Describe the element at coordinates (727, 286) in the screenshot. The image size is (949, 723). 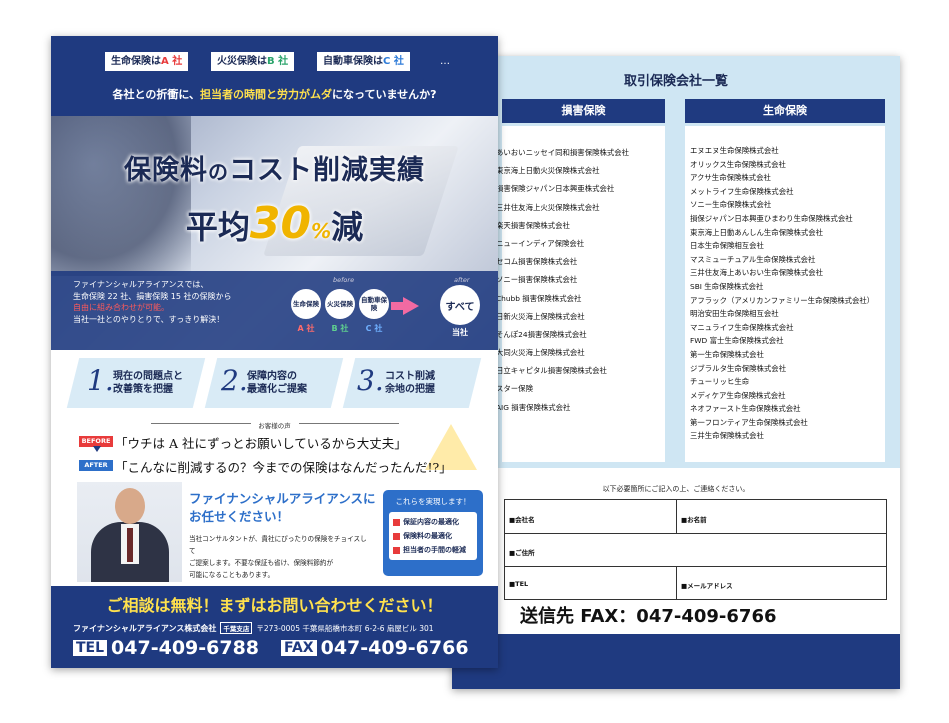
I see `list-item: SBI 生命保険株式会社` at that location.